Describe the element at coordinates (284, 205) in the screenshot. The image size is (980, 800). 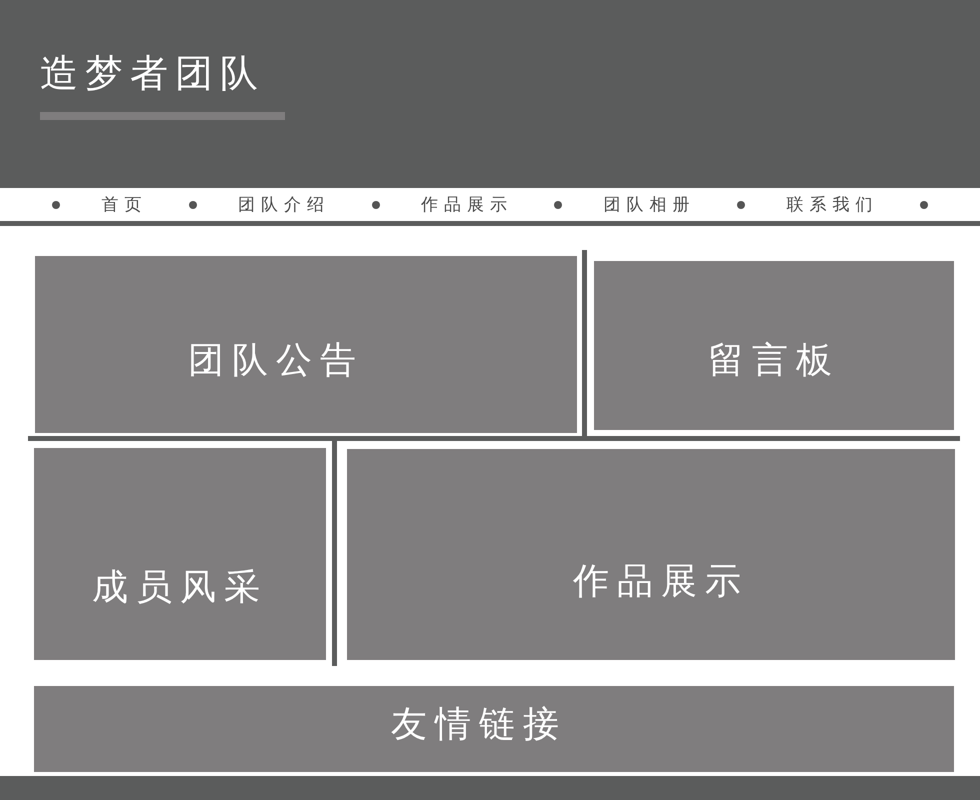
I see `nav-link: 团队介绍` at that location.